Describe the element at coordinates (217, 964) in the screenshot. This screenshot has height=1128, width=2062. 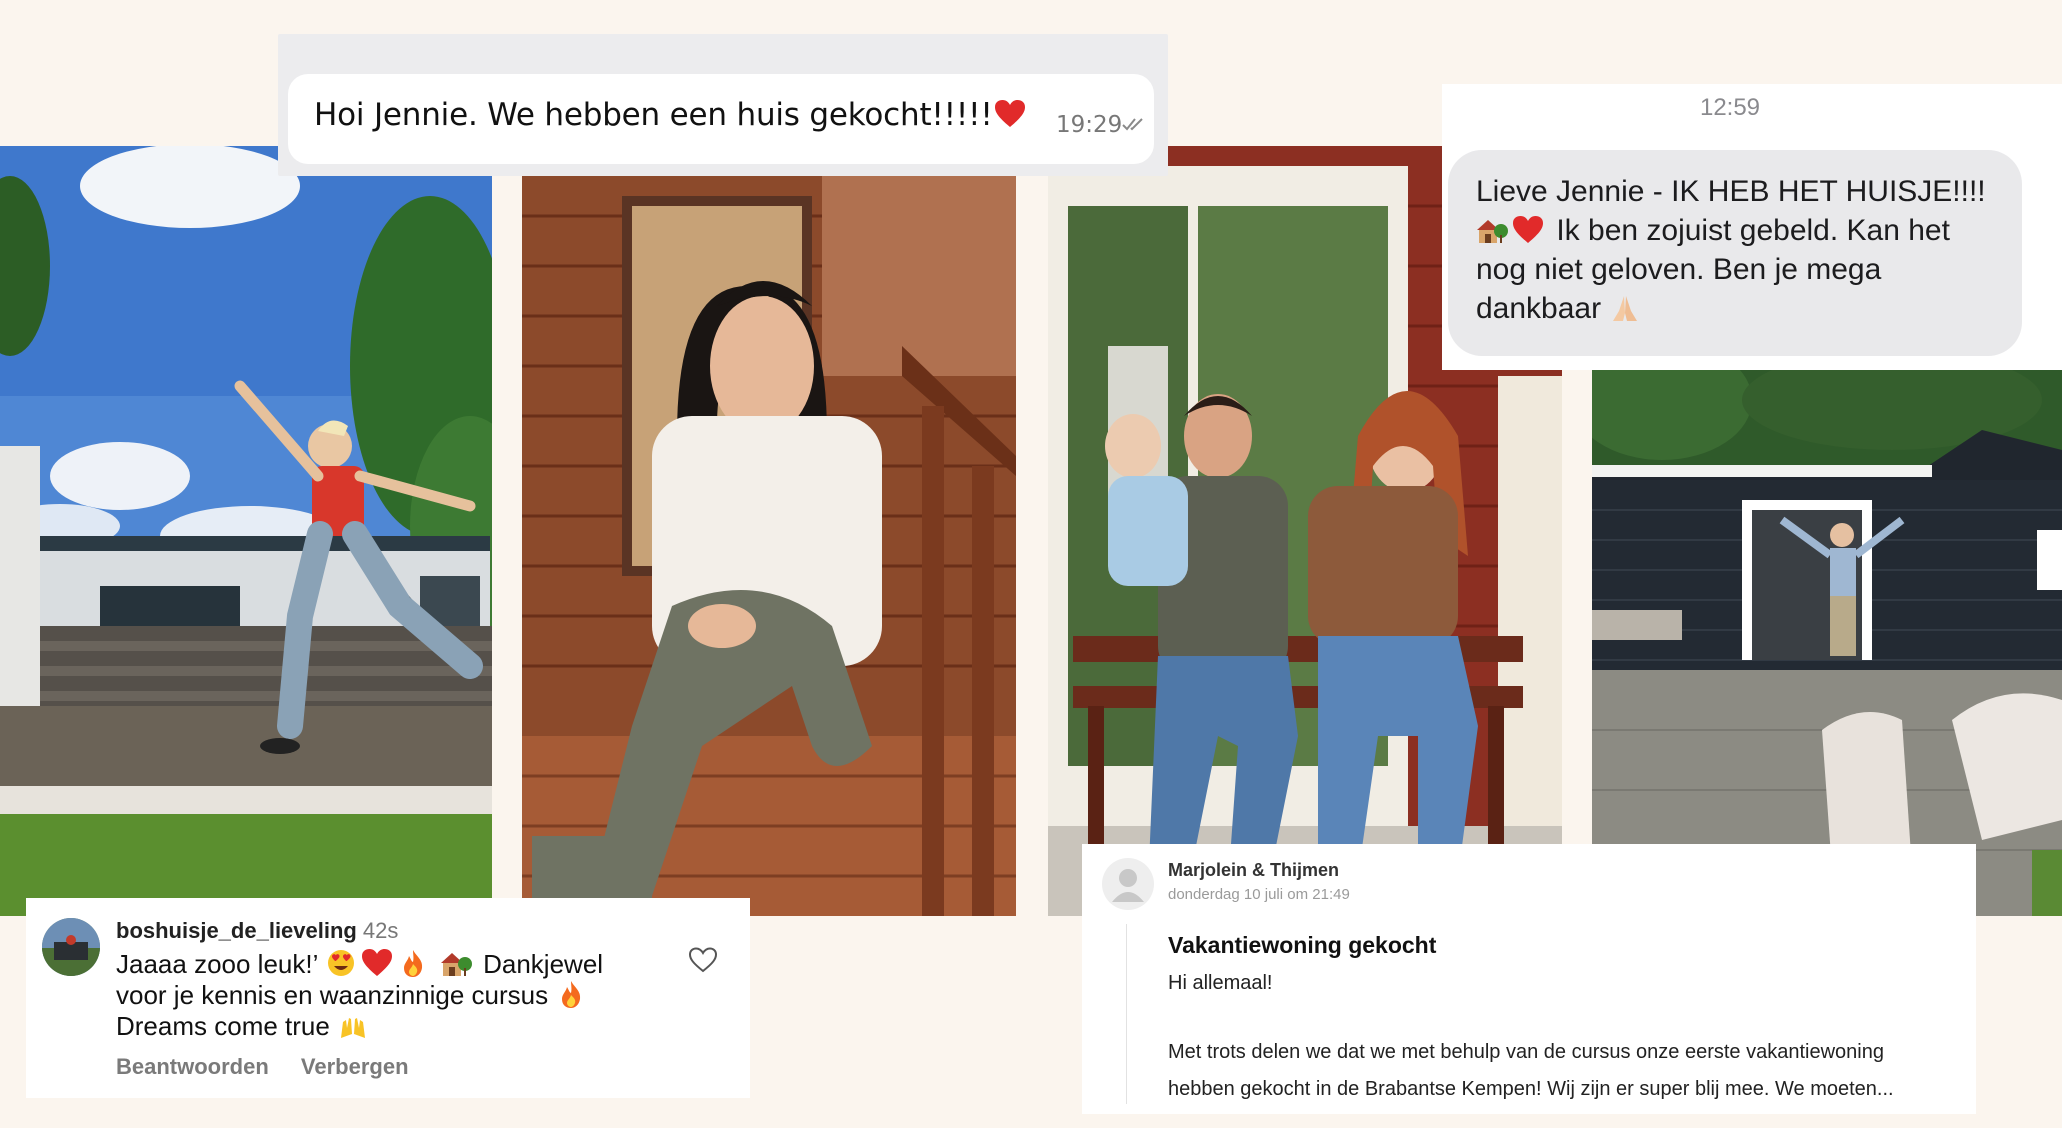
I see `comment-line-1a: Jaaaa zooo leuk!’` at that location.